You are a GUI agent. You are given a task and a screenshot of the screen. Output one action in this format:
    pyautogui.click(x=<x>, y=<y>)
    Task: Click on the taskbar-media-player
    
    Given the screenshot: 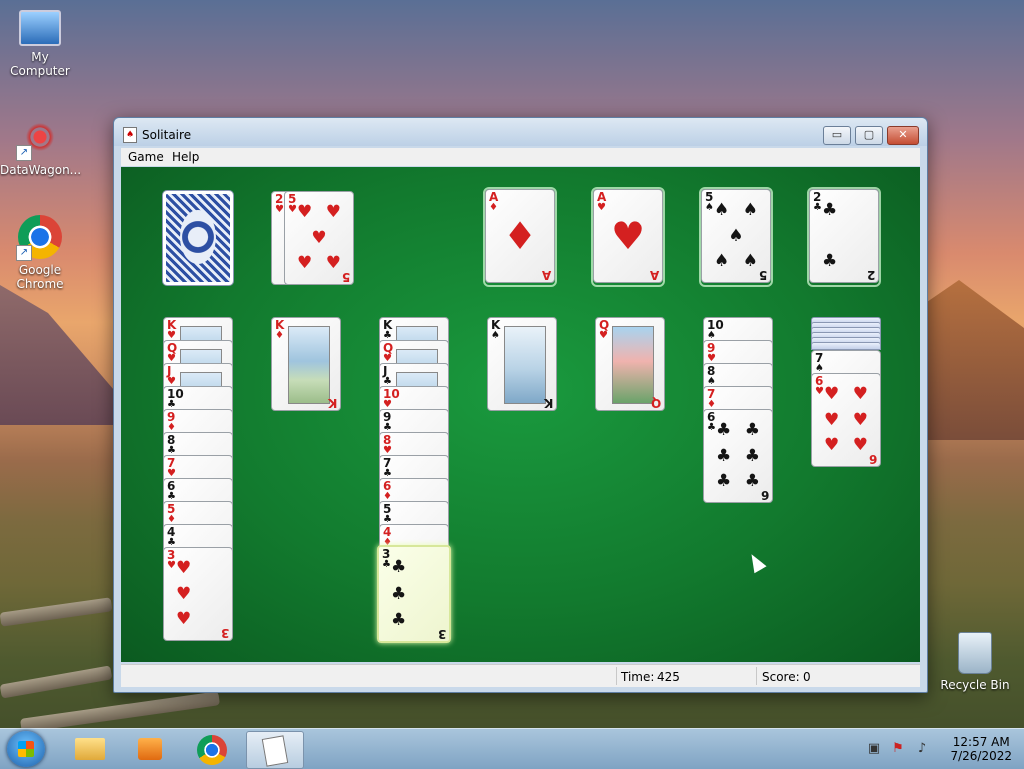 What is the action you would take?
    pyautogui.click(x=150, y=749)
    